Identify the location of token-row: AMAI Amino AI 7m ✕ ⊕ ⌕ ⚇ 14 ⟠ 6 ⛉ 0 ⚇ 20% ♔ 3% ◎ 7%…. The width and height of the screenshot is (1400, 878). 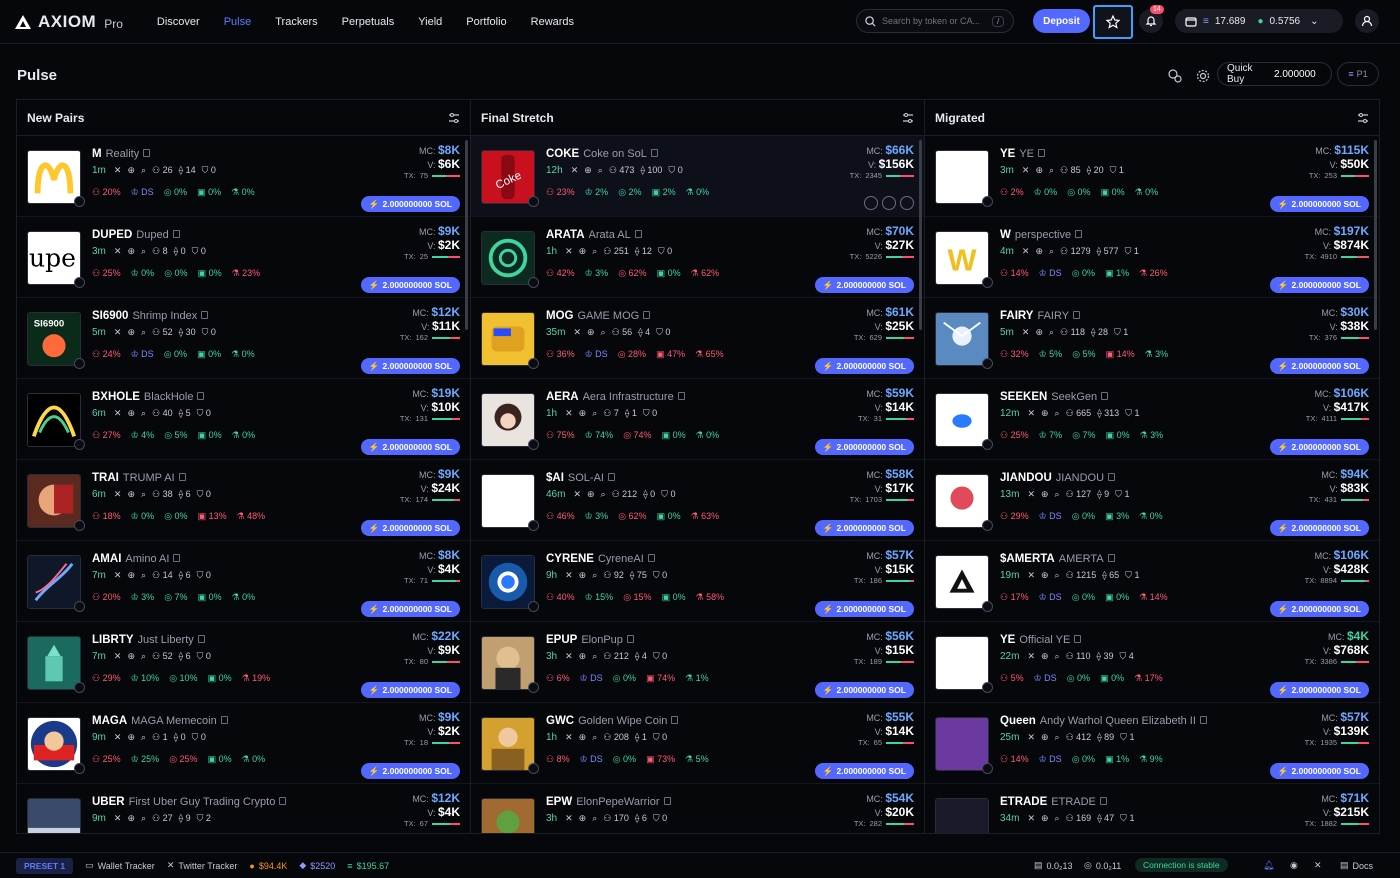
(243, 581).